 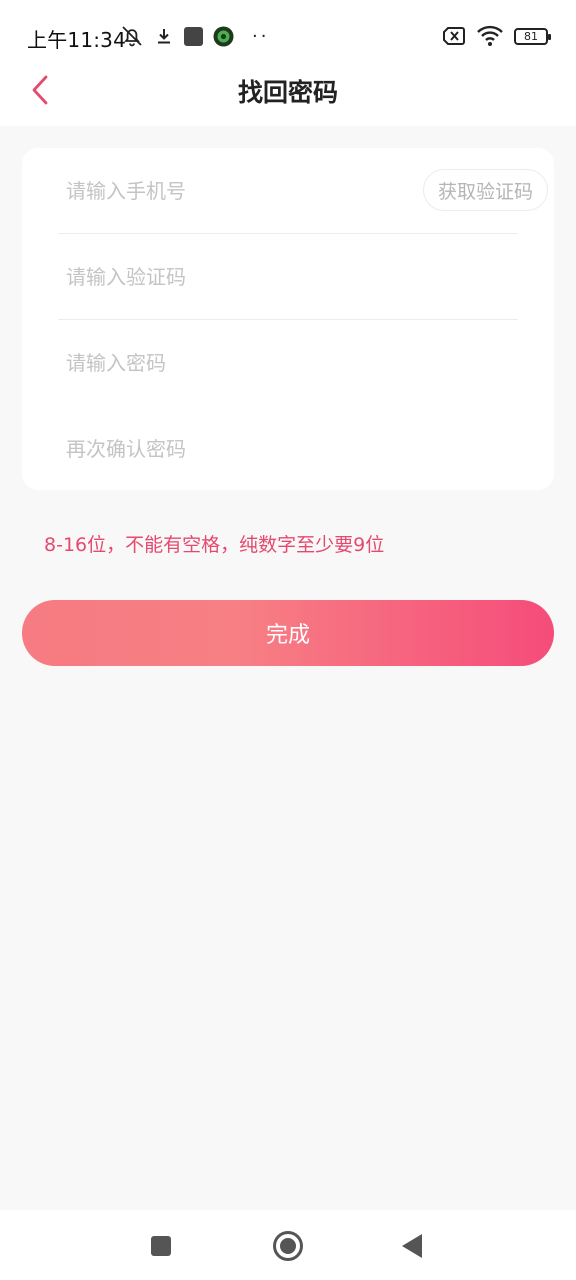 What do you see at coordinates (208, 276) in the screenshot?
I see `code-input` at bounding box center [208, 276].